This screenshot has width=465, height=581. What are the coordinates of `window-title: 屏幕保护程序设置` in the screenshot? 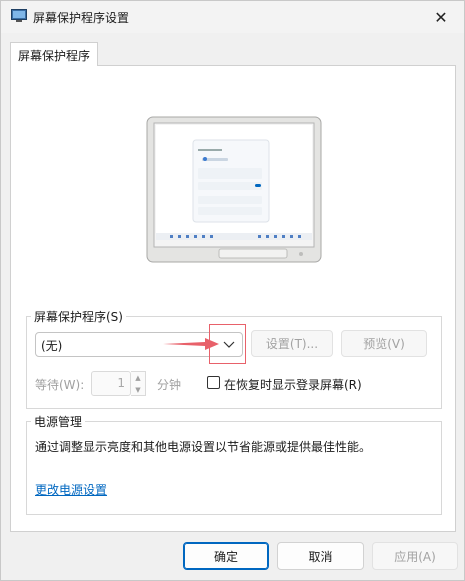 It's located at (81, 18).